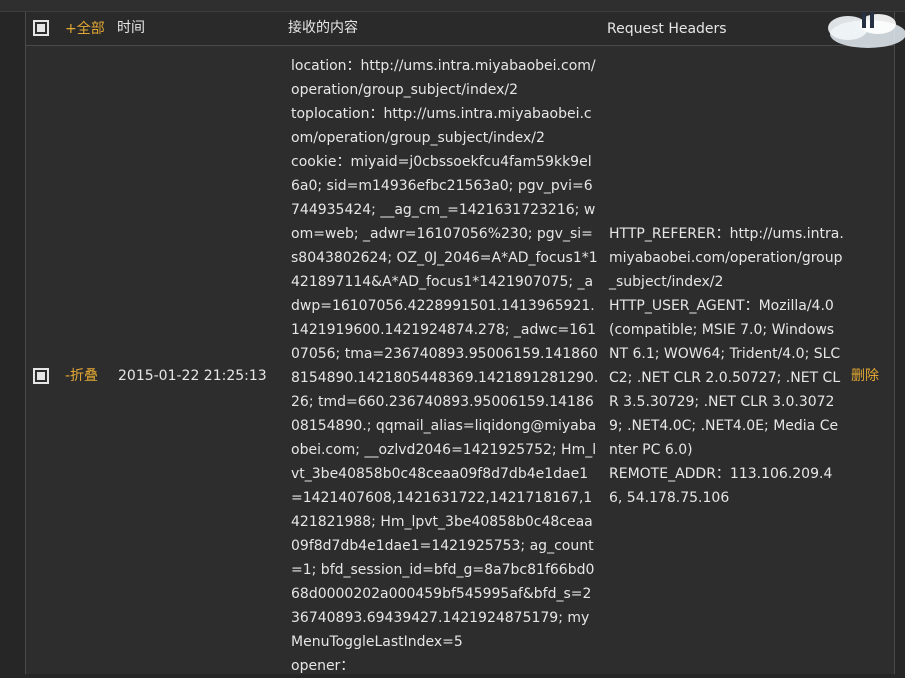 This screenshot has width=905, height=678. What do you see at coordinates (81, 376) in the screenshot?
I see `collapse-row-link: -折叠` at bounding box center [81, 376].